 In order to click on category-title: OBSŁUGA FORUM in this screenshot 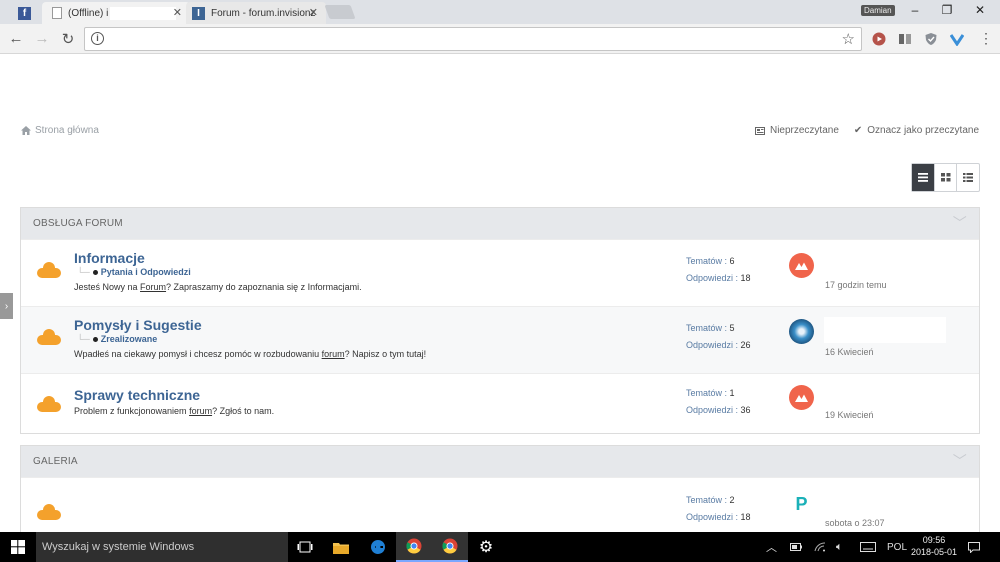, I will do `click(78, 223)`.